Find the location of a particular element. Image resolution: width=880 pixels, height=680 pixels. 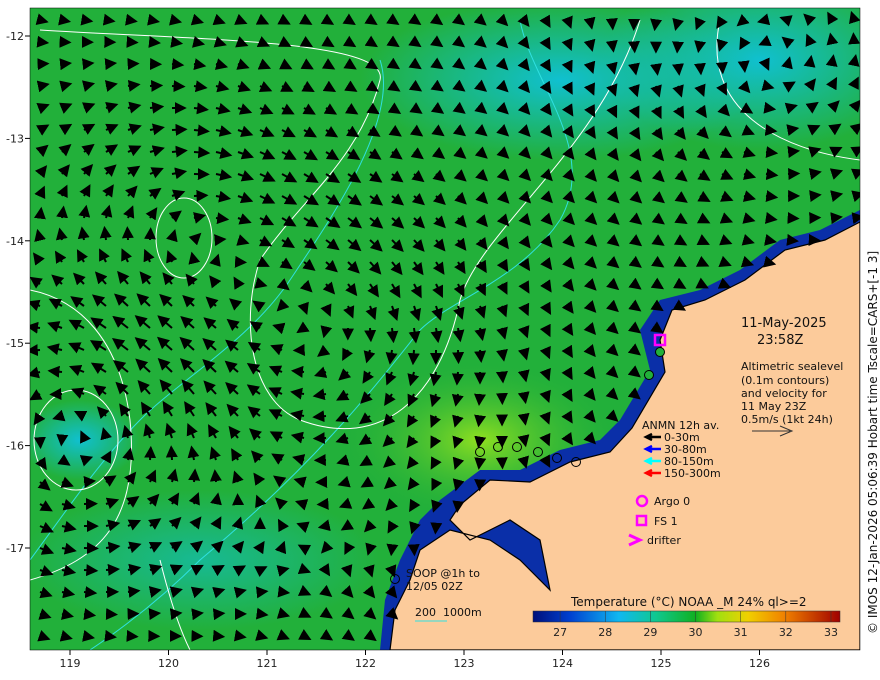

colorbar-tick-label: 31 is located at coordinates (741, 632).